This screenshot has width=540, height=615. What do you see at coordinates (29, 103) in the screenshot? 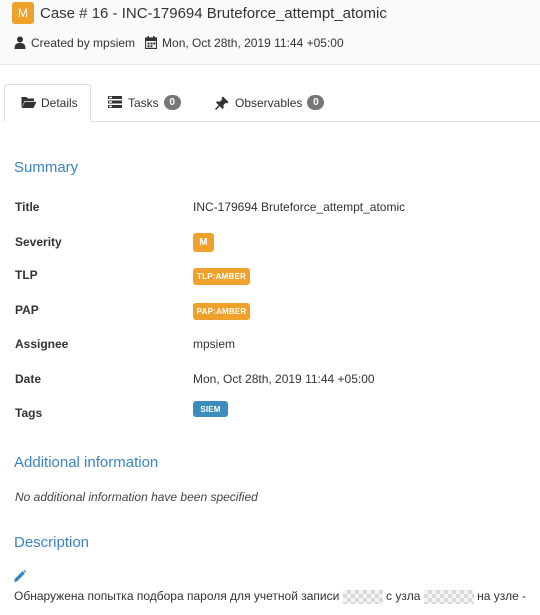
I see `folder-open-icon` at bounding box center [29, 103].